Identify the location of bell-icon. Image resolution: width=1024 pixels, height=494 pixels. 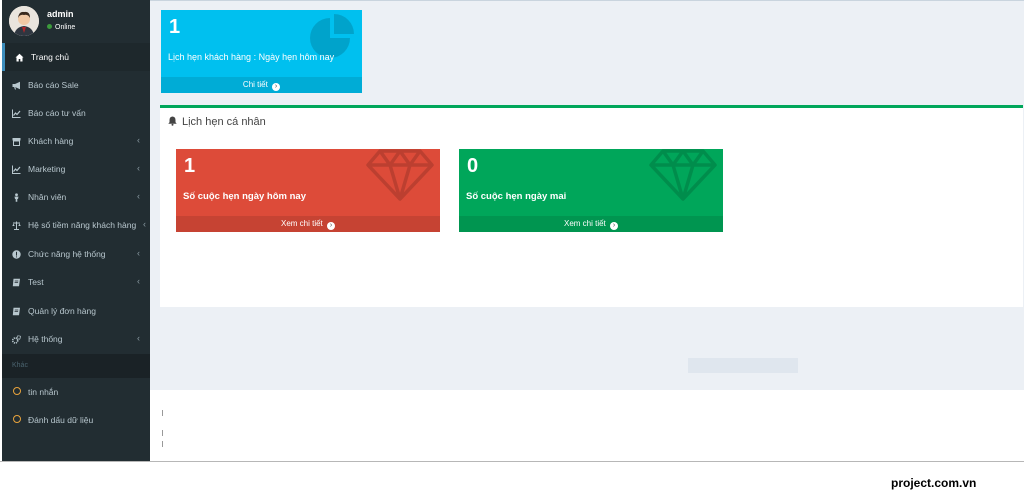
(172, 121).